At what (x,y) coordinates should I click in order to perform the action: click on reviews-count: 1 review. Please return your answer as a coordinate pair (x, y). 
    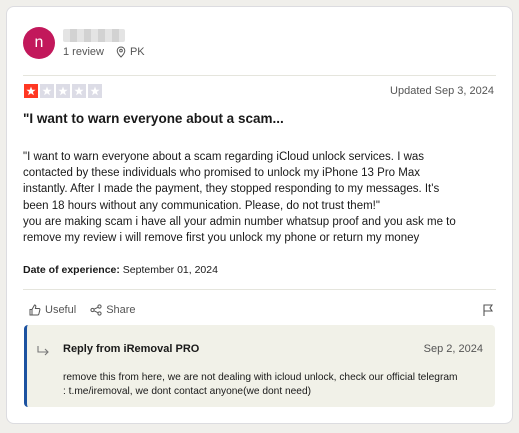
    Looking at the image, I should click on (83, 52).